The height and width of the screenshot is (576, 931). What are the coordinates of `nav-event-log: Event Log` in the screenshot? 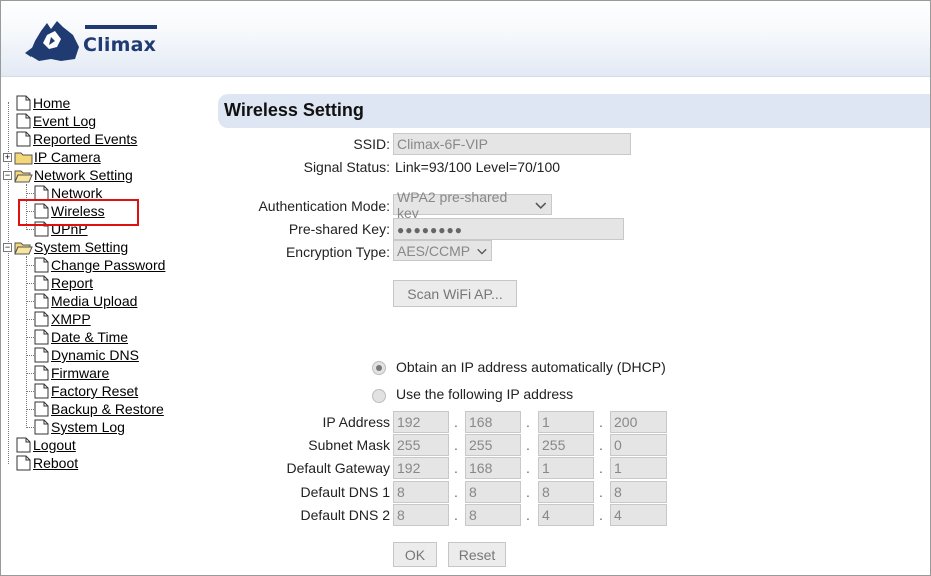 It's located at (56, 121).